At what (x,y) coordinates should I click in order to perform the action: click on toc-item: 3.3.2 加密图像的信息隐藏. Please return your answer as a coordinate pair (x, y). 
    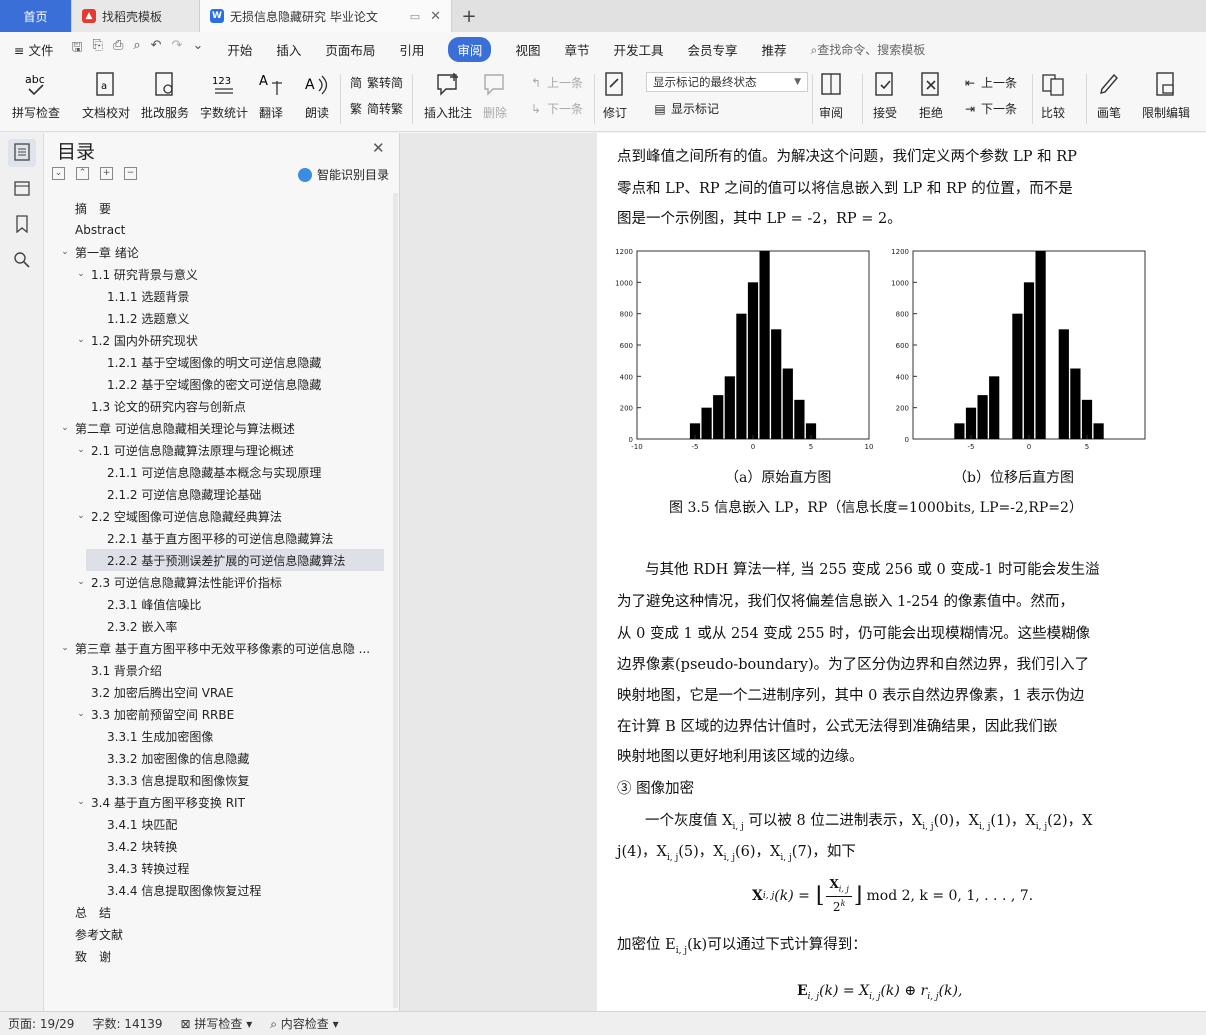
    Looking at the image, I should click on (219, 758).